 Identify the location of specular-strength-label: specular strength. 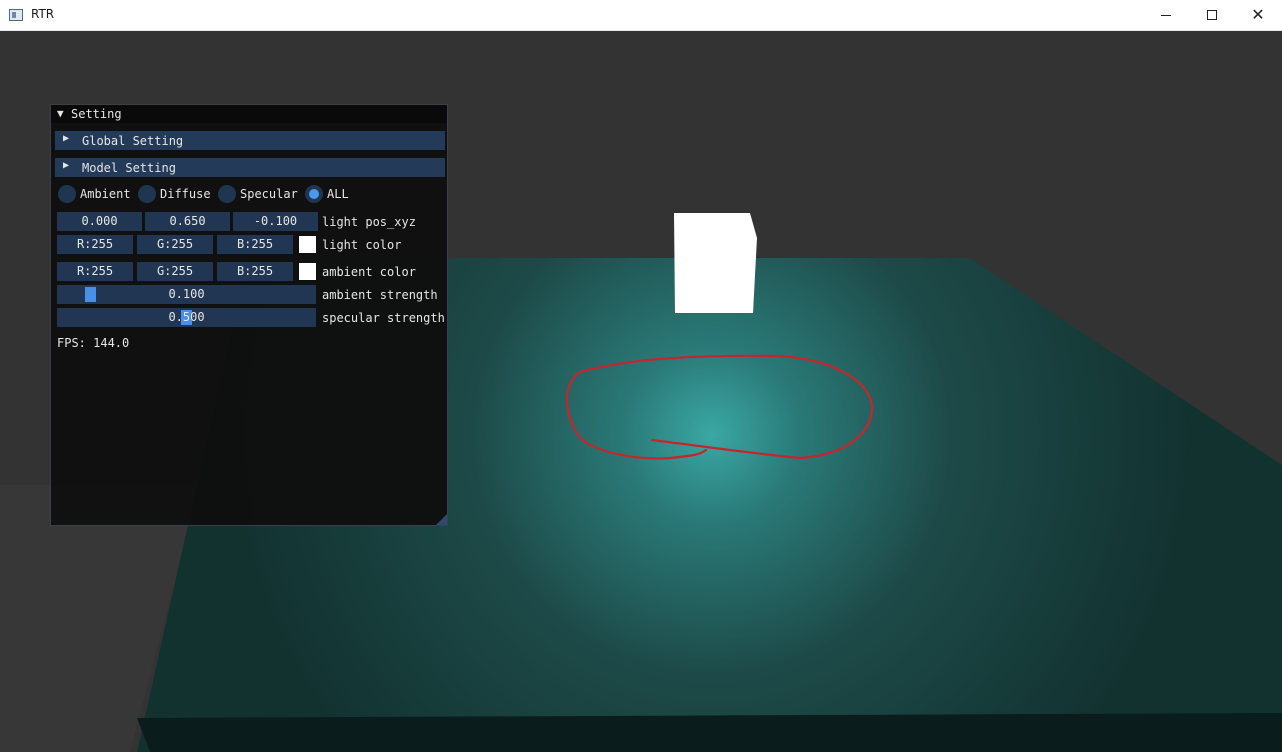
(383, 318).